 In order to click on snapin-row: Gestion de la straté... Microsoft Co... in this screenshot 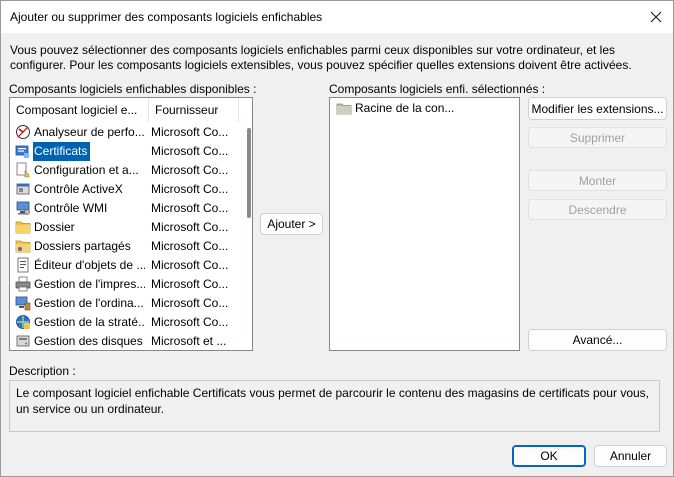, I will do `click(124, 322)`.